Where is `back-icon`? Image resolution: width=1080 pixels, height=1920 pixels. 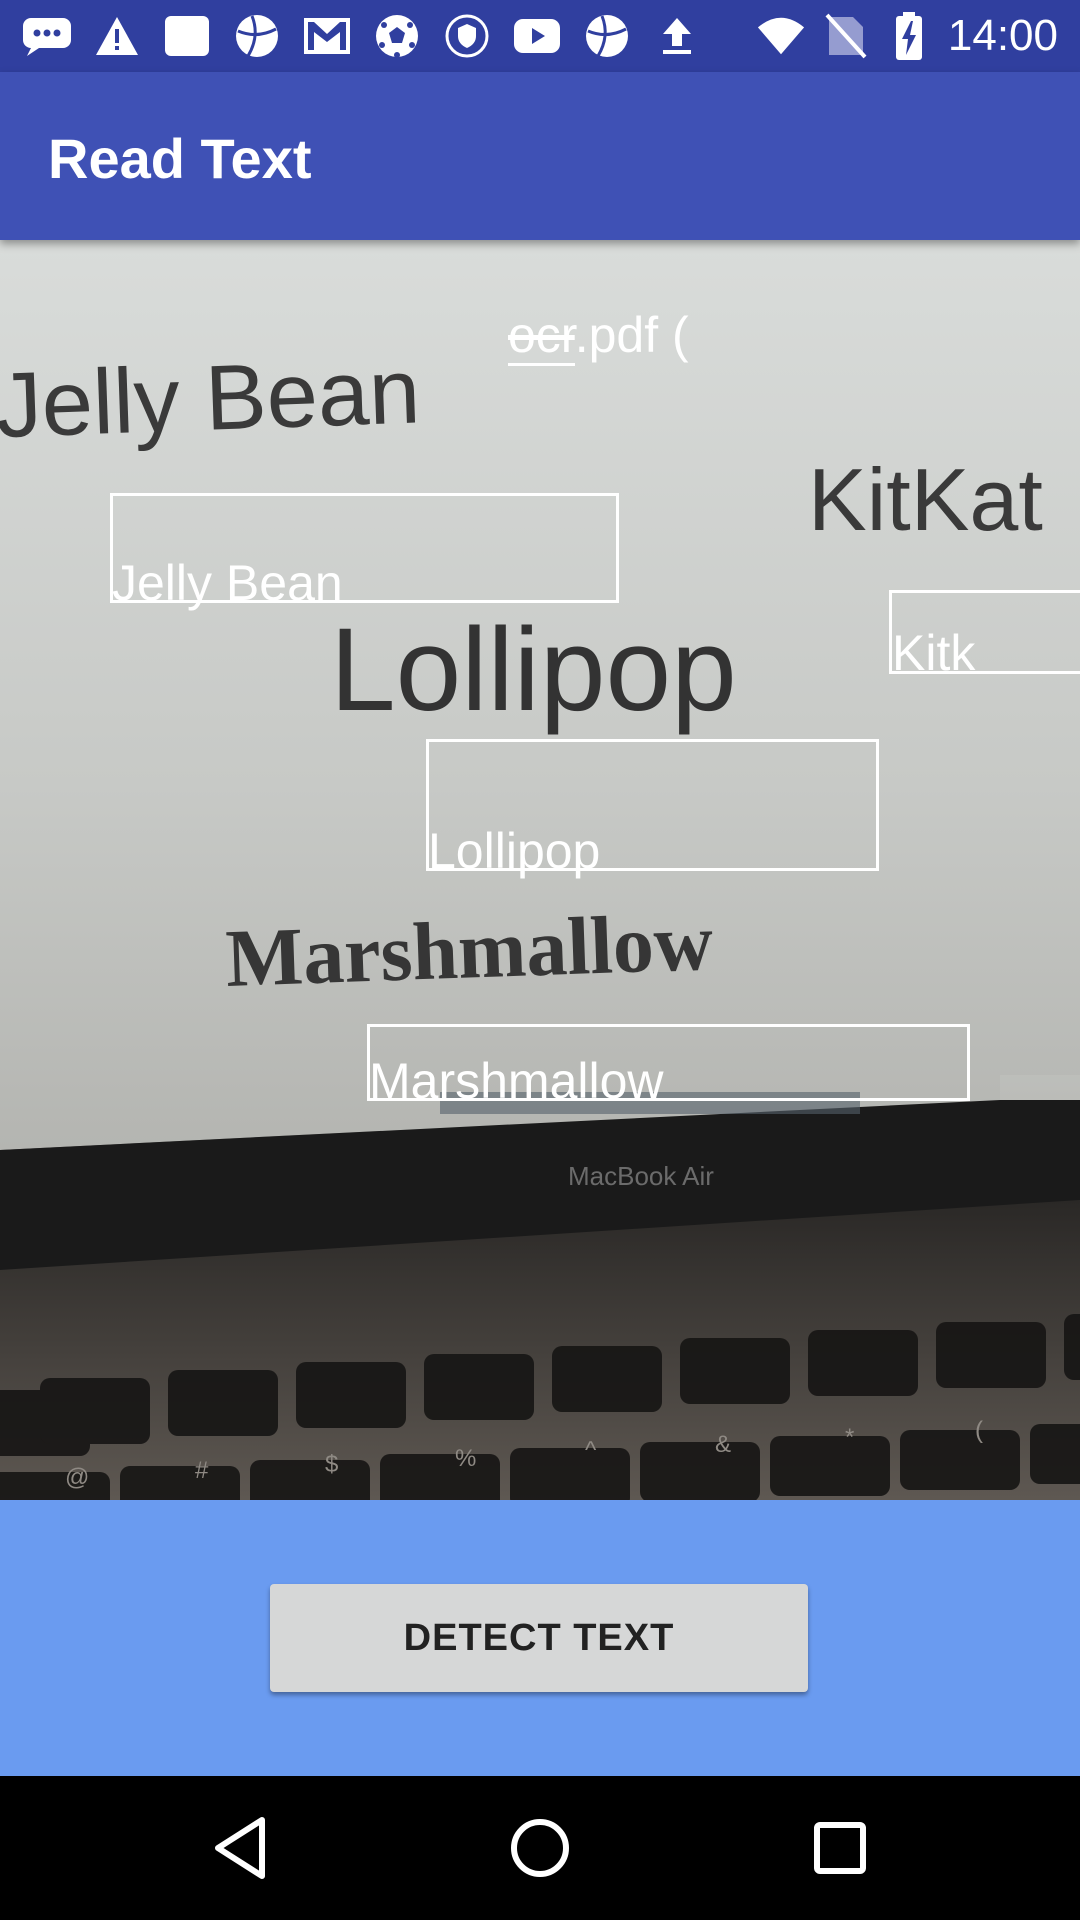
back-icon is located at coordinates (240, 1848).